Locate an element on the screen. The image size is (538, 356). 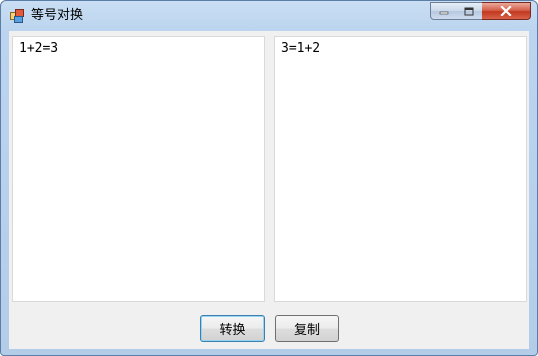
minimize-icon is located at coordinates (443, 13).